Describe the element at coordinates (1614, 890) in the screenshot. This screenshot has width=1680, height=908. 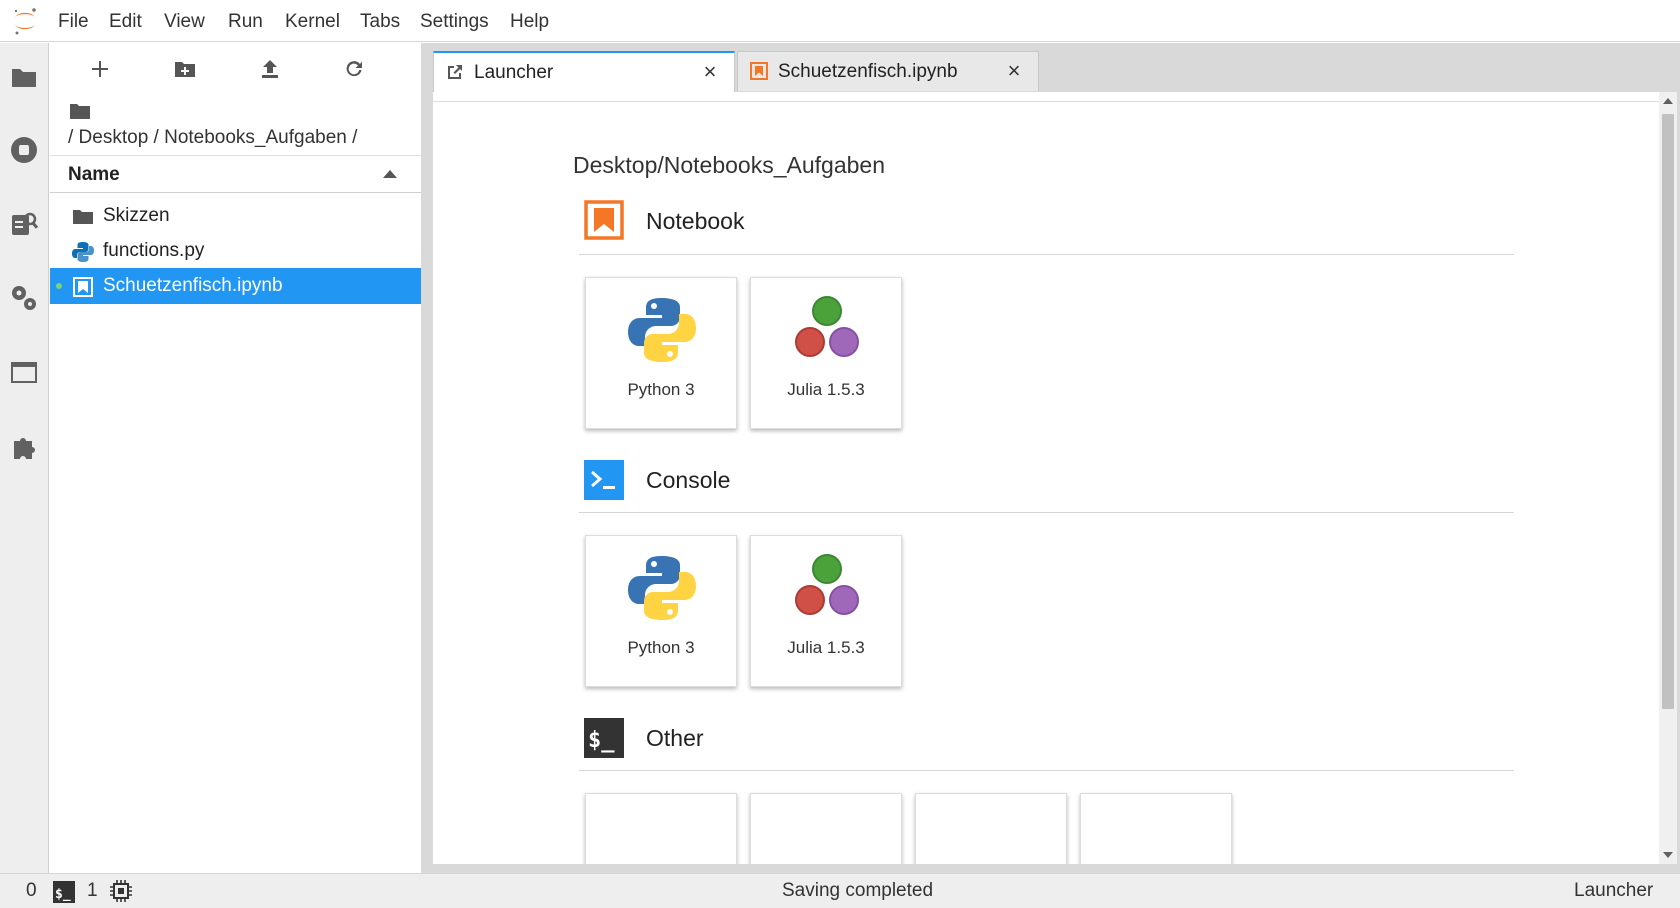
I see `active-mode-label: Launcher` at that location.